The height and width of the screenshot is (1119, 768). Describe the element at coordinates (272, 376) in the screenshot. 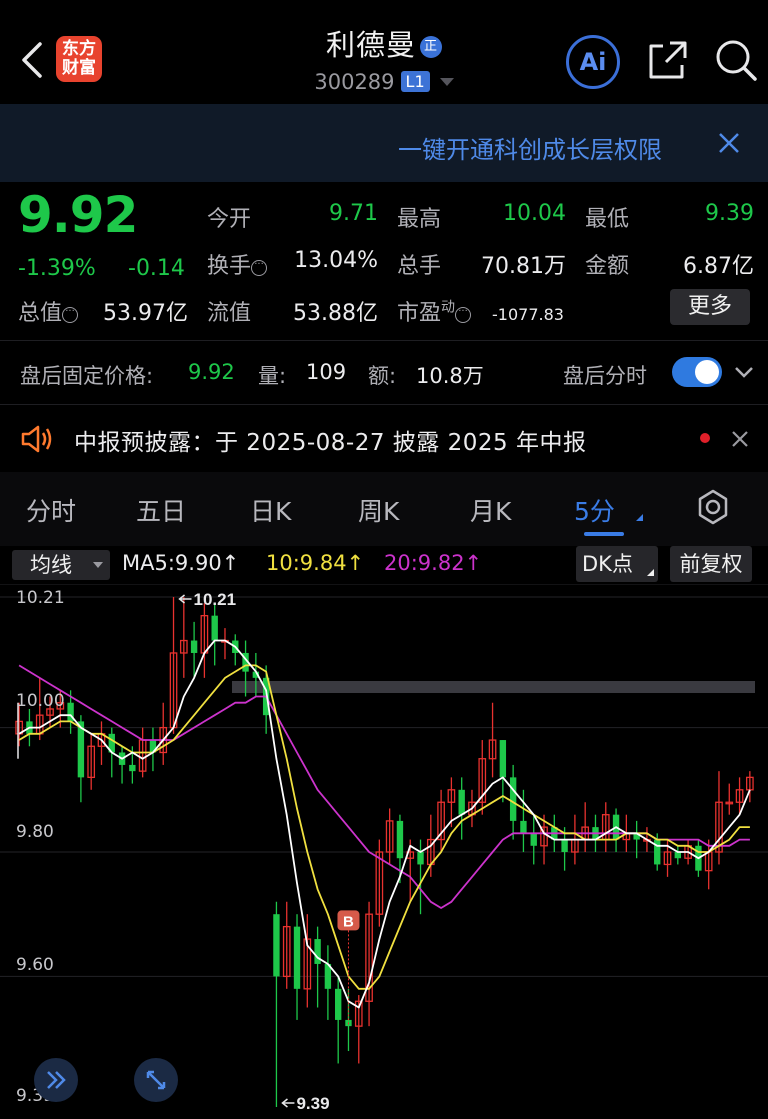

I see `after-hours-vol-label: 量:` at that location.